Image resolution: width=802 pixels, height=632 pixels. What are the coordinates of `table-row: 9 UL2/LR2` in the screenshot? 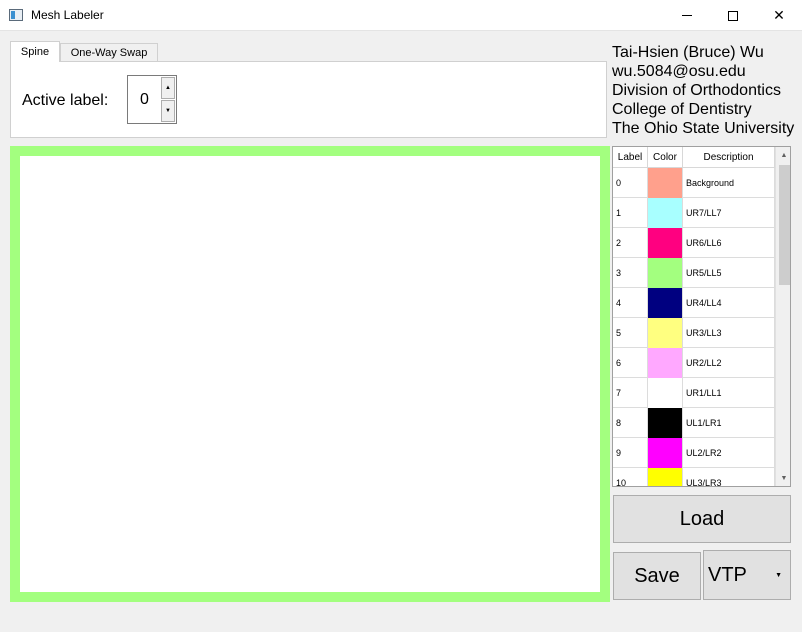 It's located at (694, 453).